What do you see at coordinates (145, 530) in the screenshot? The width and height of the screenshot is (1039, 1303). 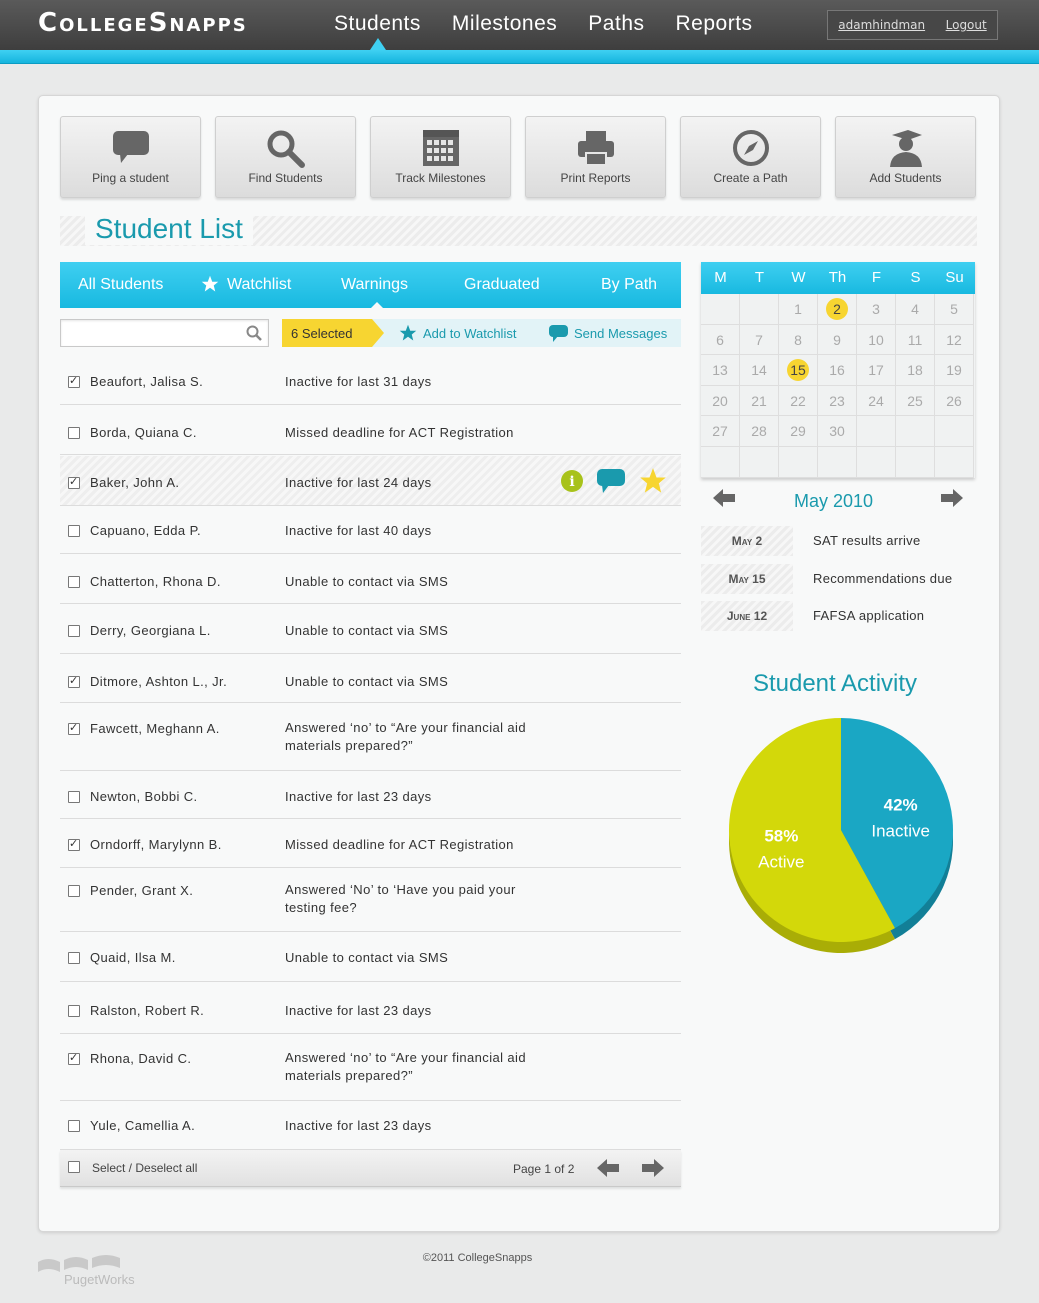 I see `student-name: Capuano, Edda P.` at bounding box center [145, 530].